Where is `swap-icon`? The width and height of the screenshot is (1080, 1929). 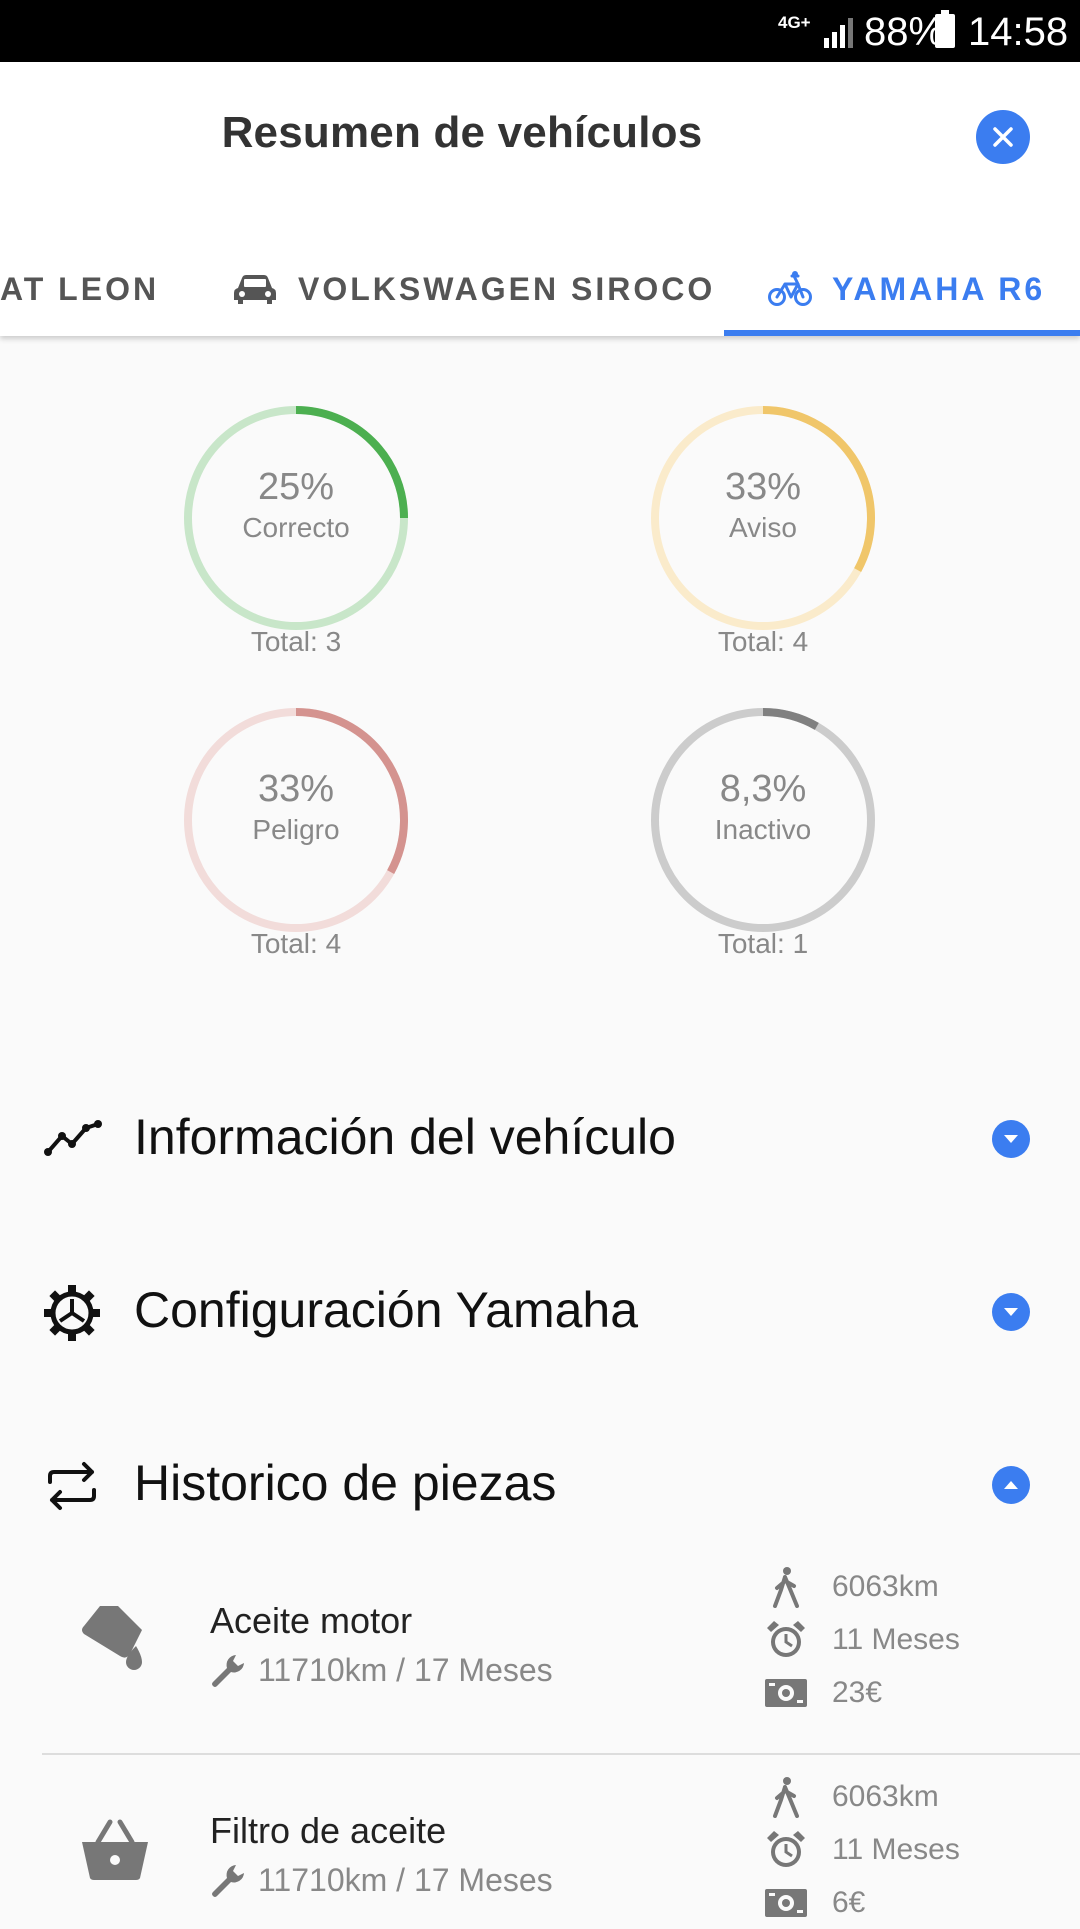
swap-icon is located at coordinates (72, 1486).